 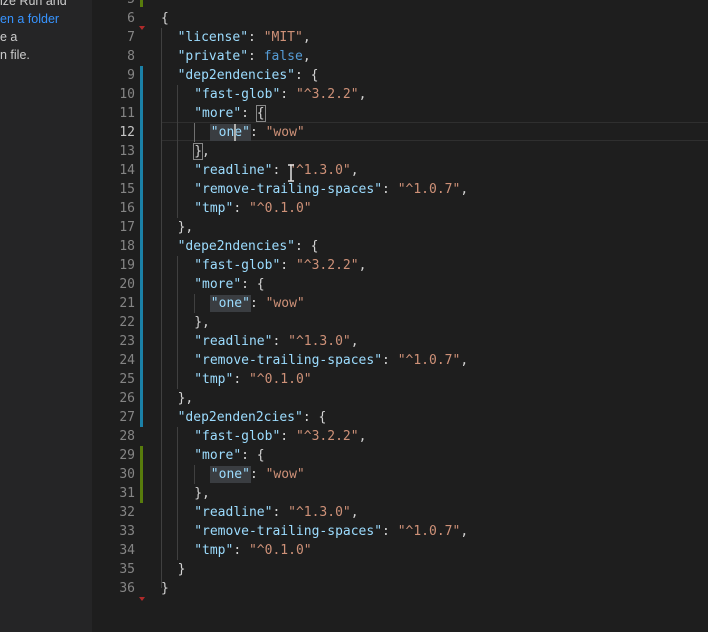 What do you see at coordinates (127, 455) in the screenshot?
I see `line-number: 29` at bounding box center [127, 455].